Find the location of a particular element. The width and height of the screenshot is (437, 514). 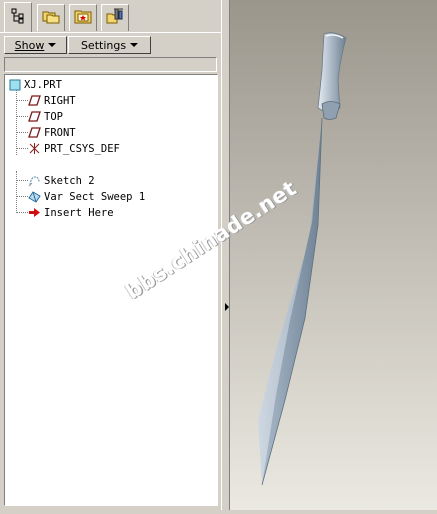

tree-item-label: RIGHT is located at coordinates (60, 100).